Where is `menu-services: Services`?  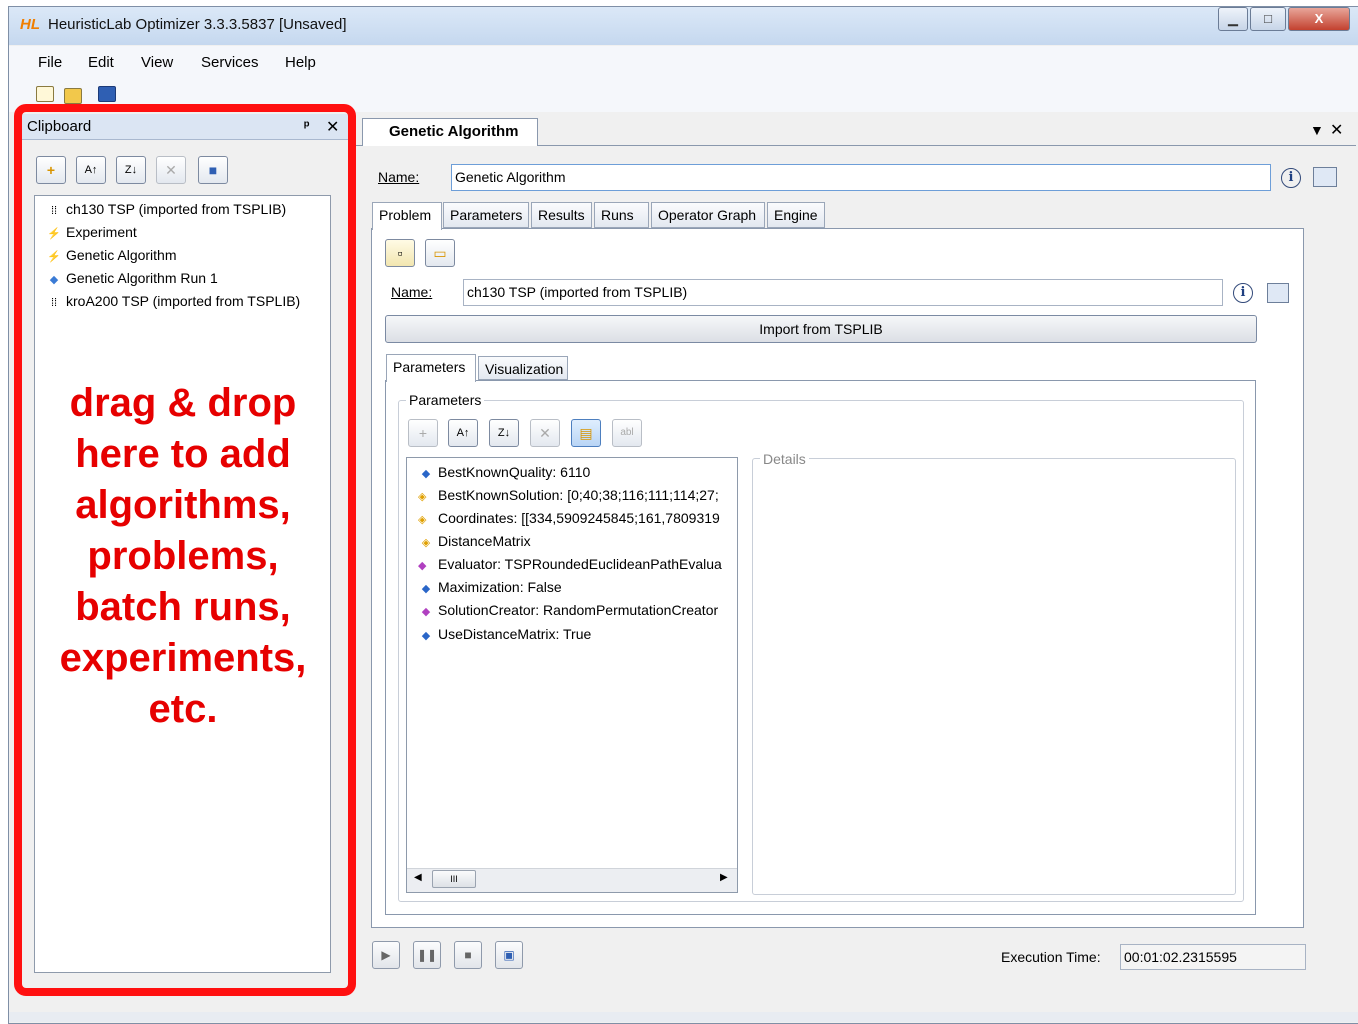
menu-services: Services is located at coordinates (230, 62).